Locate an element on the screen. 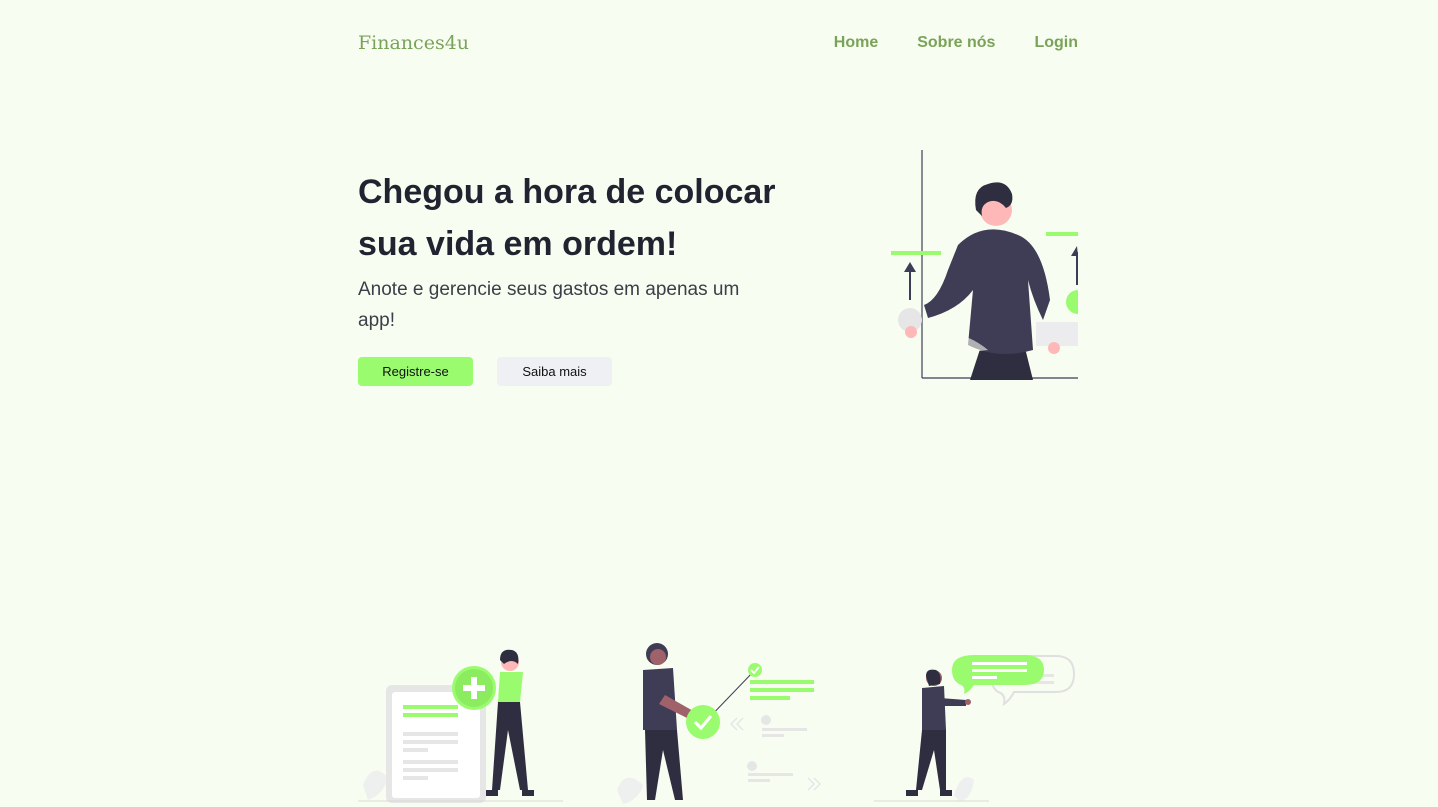  add-document-illustration is located at coordinates (460, 726).